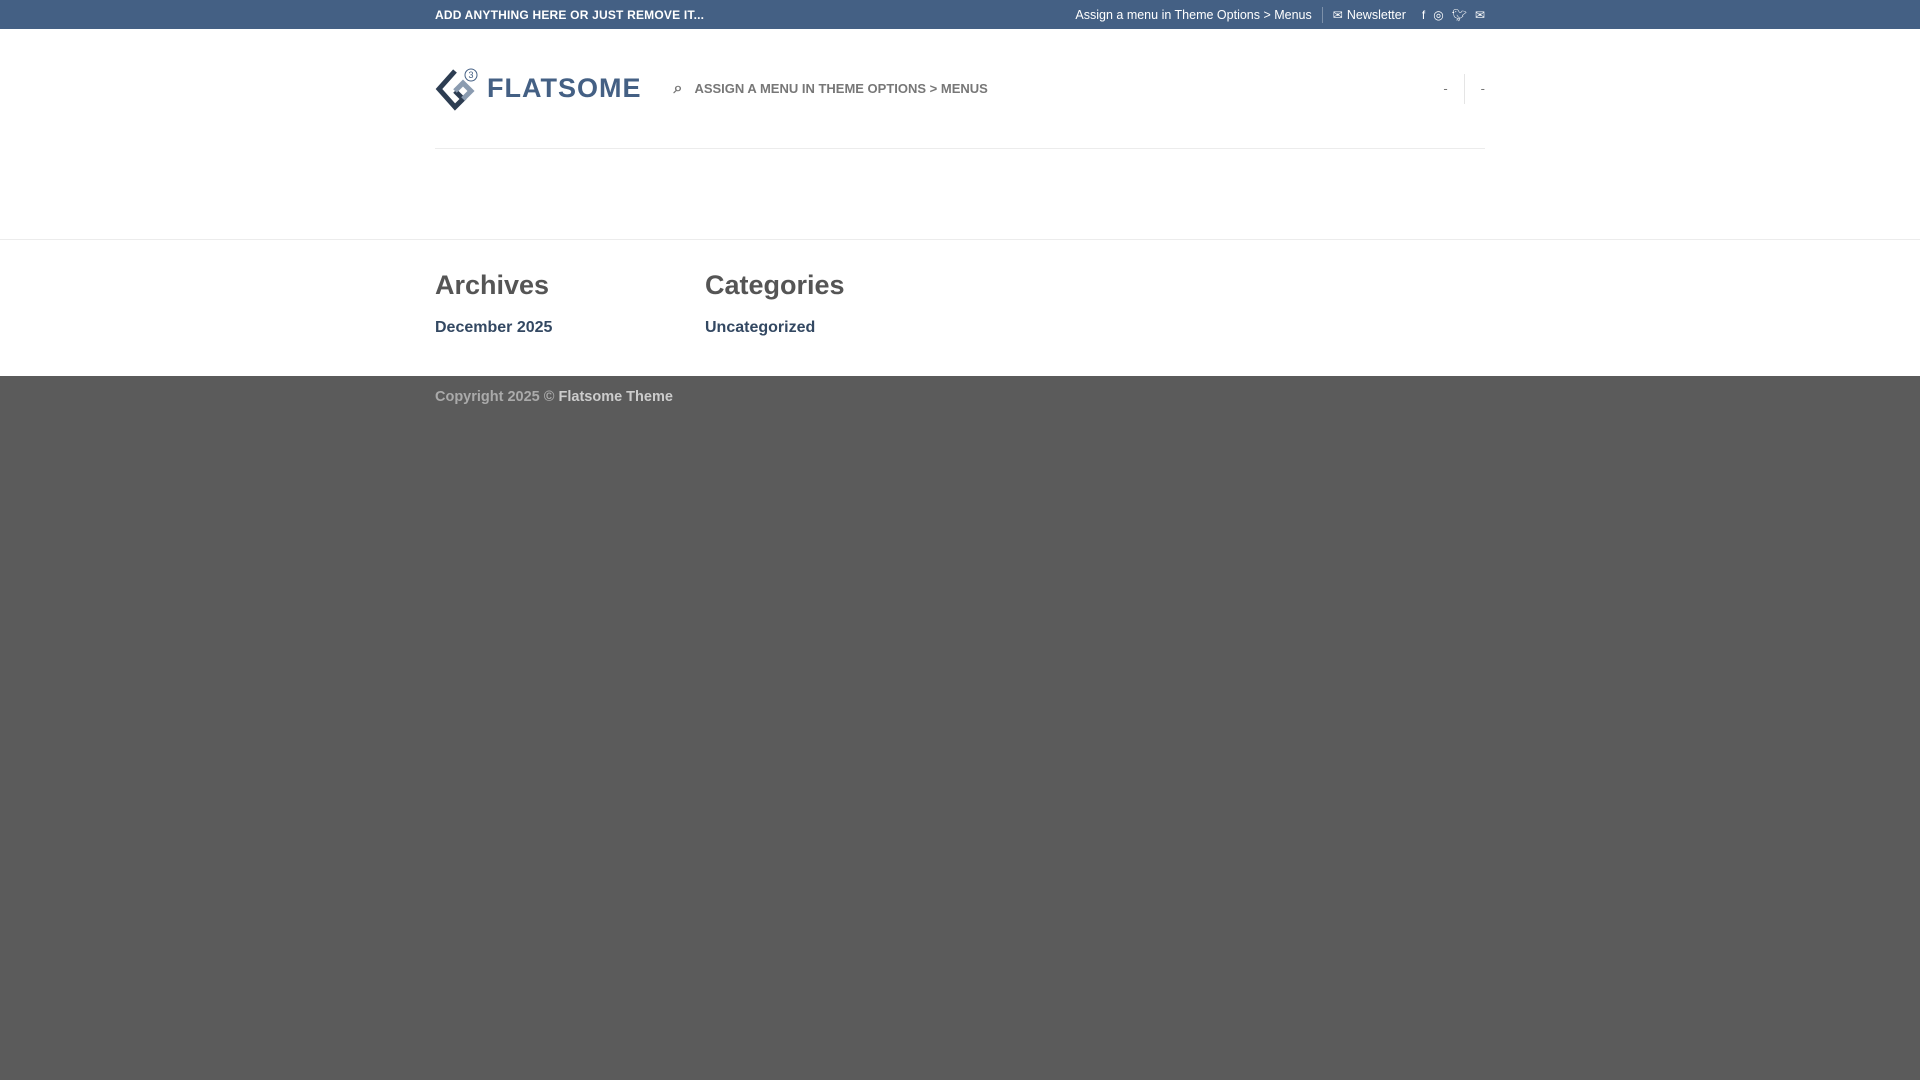 The width and height of the screenshot is (1920, 1080). Describe the element at coordinates (493, 327) in the screenshot. I see `archive-link: December 2025` at that location.